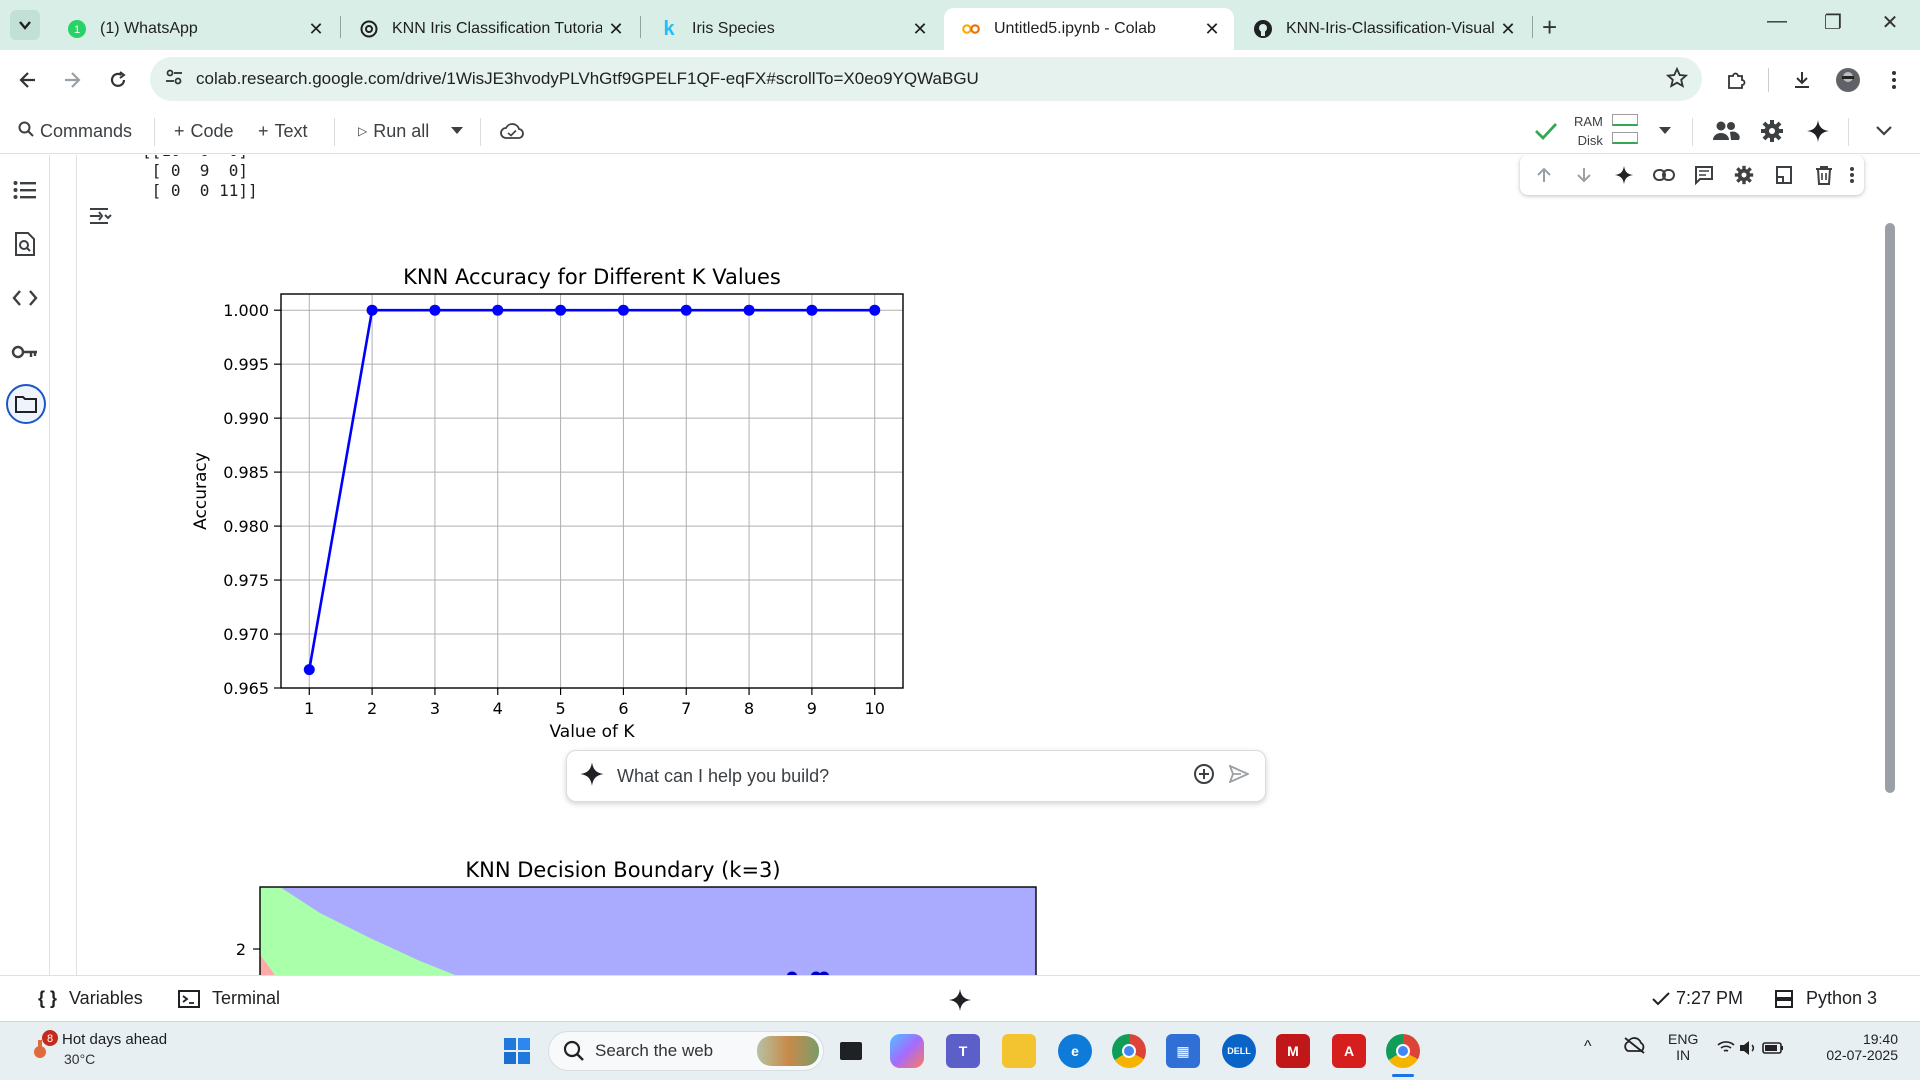  Describe the element at coordinates (498, 310) in the screenshot. I see `accuracy-point` at that location.